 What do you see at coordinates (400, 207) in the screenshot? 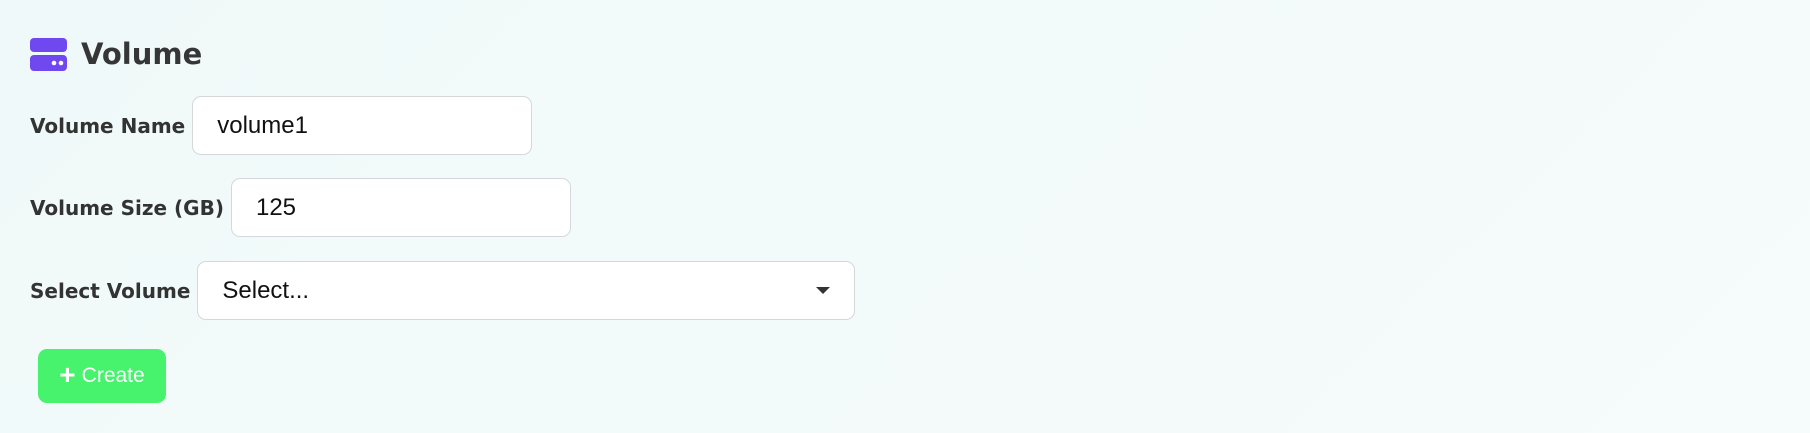
I see `volume-size-input` at bounding box center [400, 207].